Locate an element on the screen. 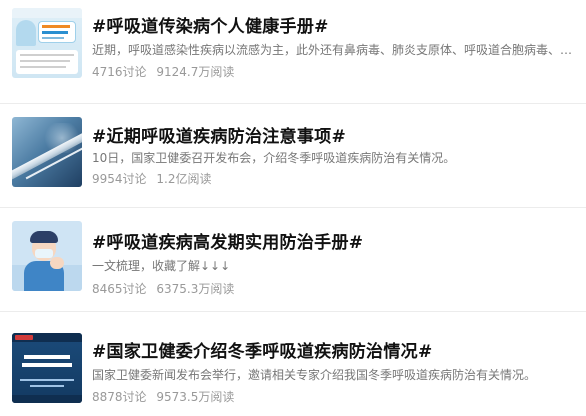  topic-title: #国家卫健委介绍冬季呼吸道疾病防治情况# is located at coordinates (262, 349).